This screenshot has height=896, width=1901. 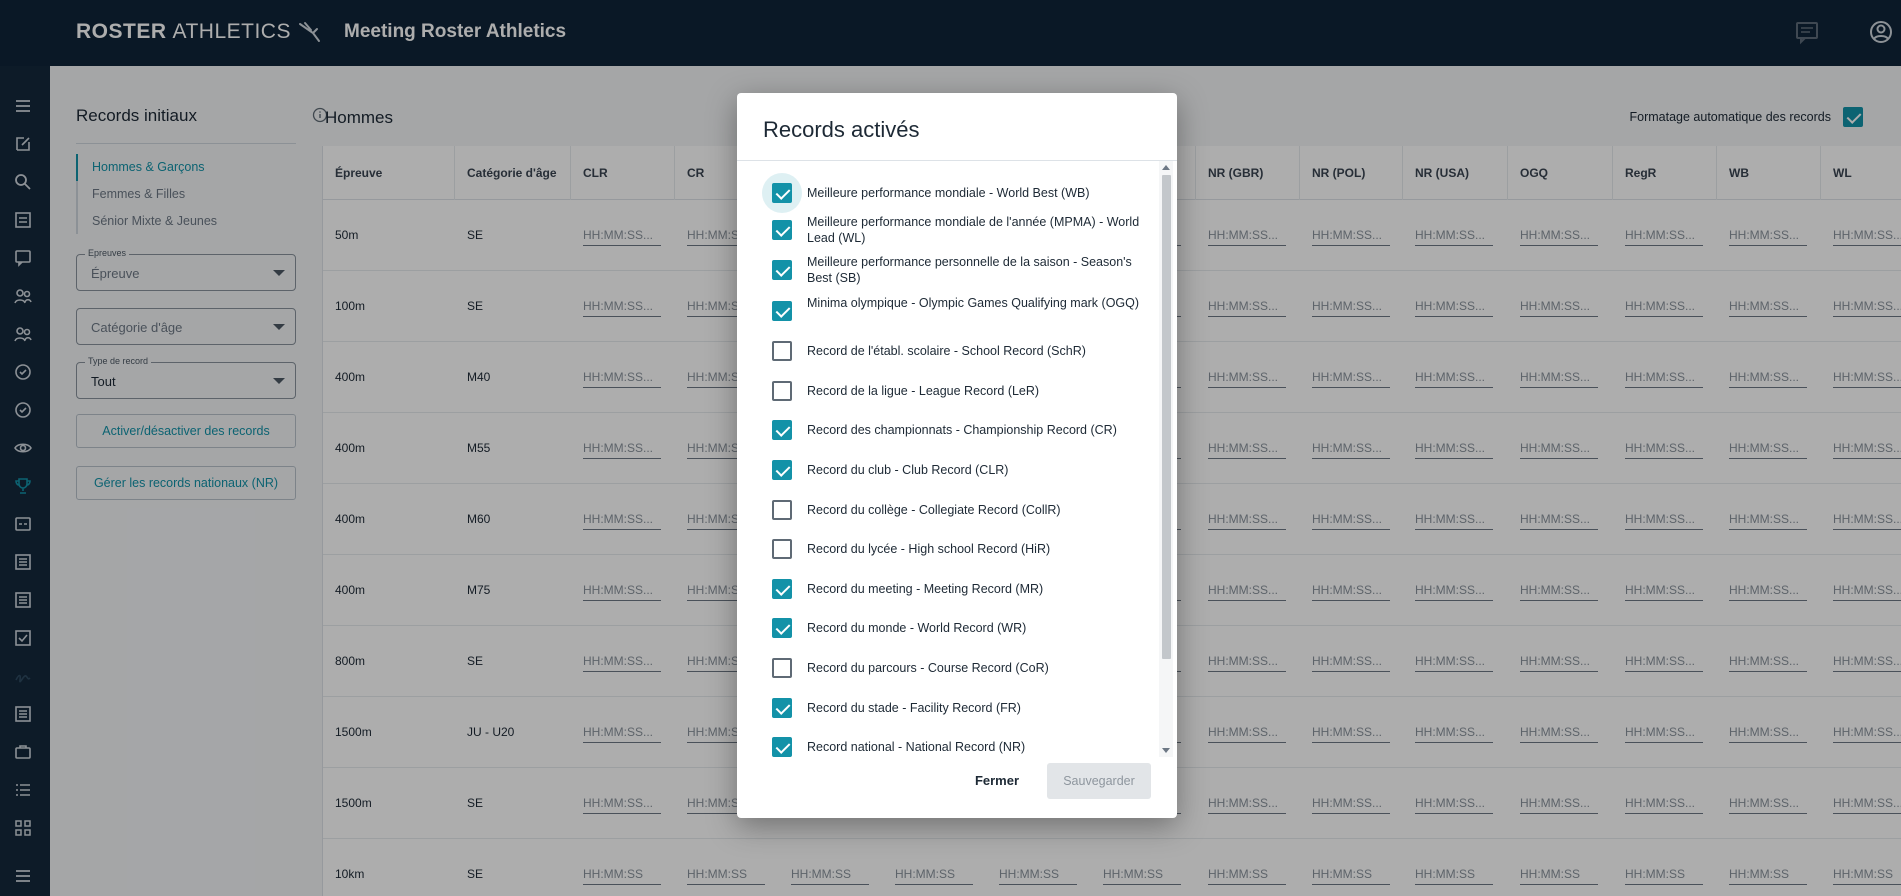 What do you see at coordinates (914, 708) in the screenshot?
I see `record-option-label: Record du stade - Facility Record (FR)` at bounding box center [914, 708].